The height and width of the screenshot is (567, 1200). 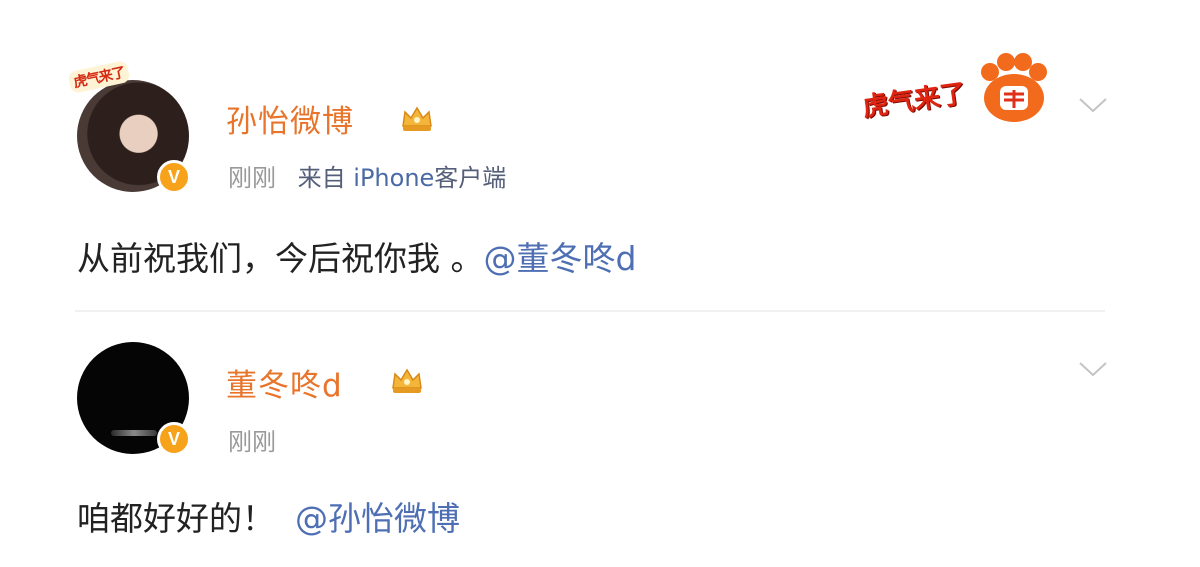 What do you see at coordinates (290, 118) in the screenshot?
I see `author-name: 孙怡微博` at bounding box center [290, 118].